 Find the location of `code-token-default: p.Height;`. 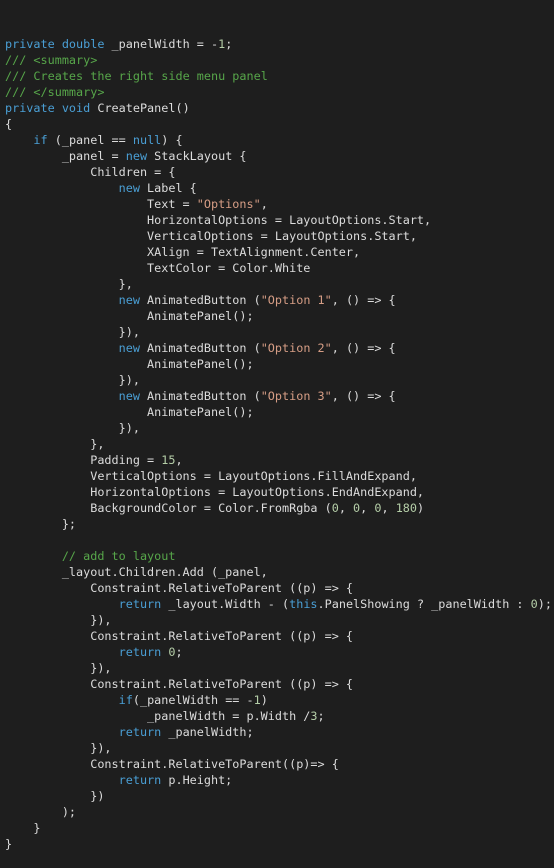

code-token-default: p.Height; is located at coordinates (197, 780).